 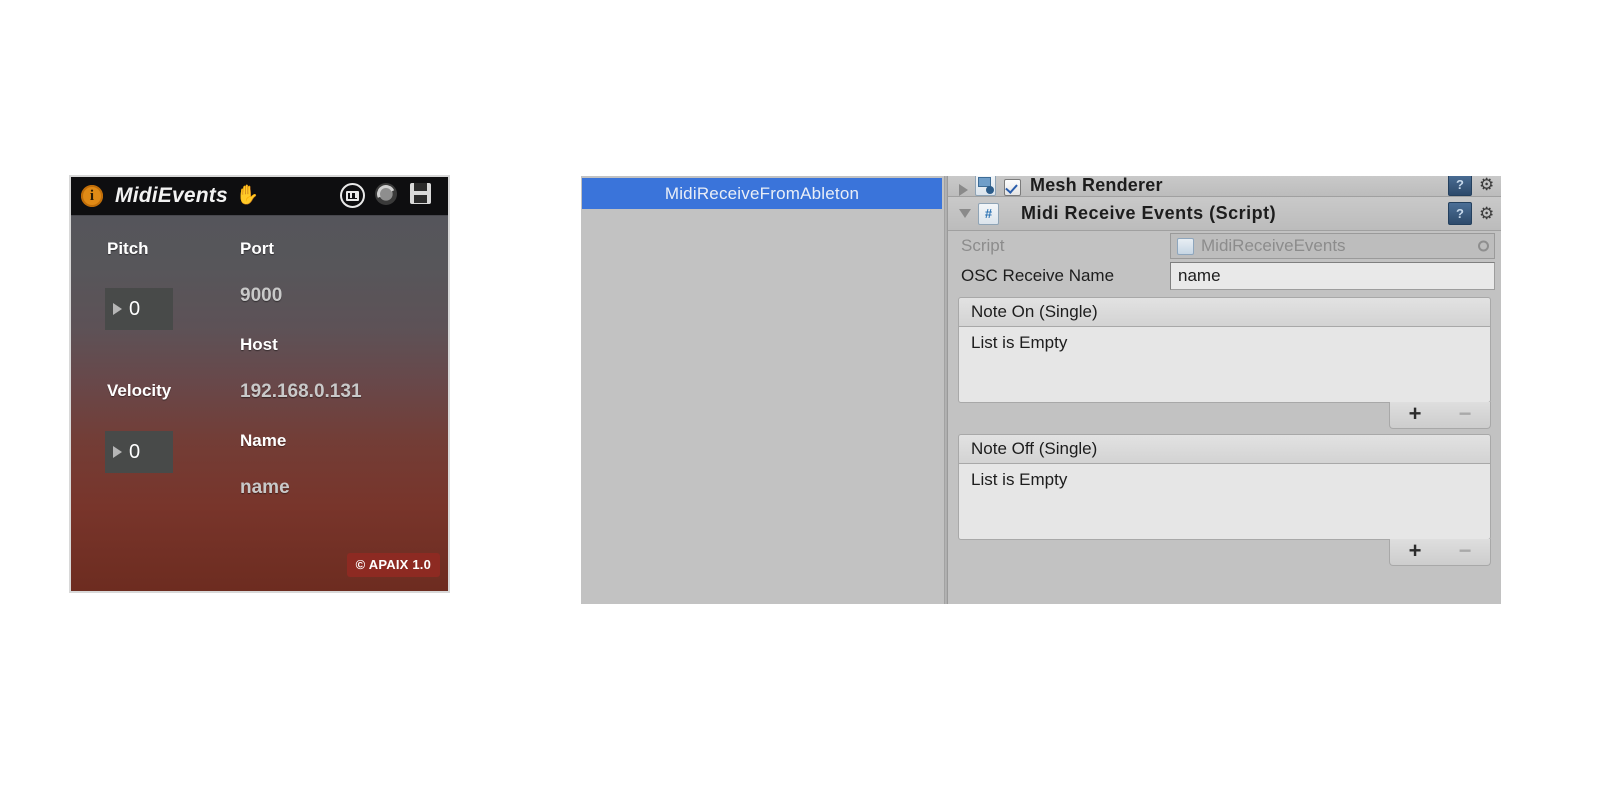 What do you see at coordinates (1038, 275) in the screenshot?
I see `property-label: OSC Receive Name` at bounding box center [1038, 275].